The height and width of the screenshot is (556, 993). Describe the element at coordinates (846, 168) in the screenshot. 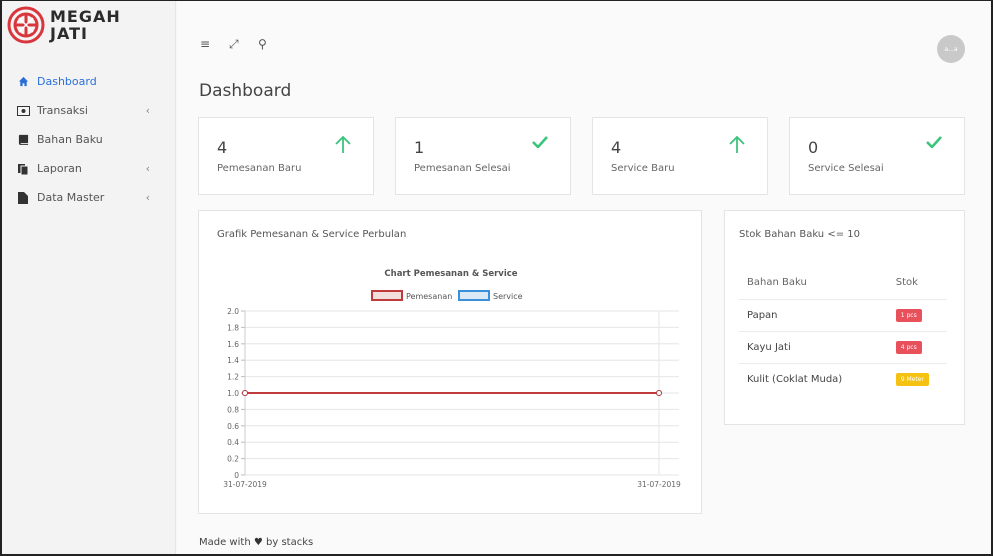

I see `stat-label: Service Selesai` at that location.